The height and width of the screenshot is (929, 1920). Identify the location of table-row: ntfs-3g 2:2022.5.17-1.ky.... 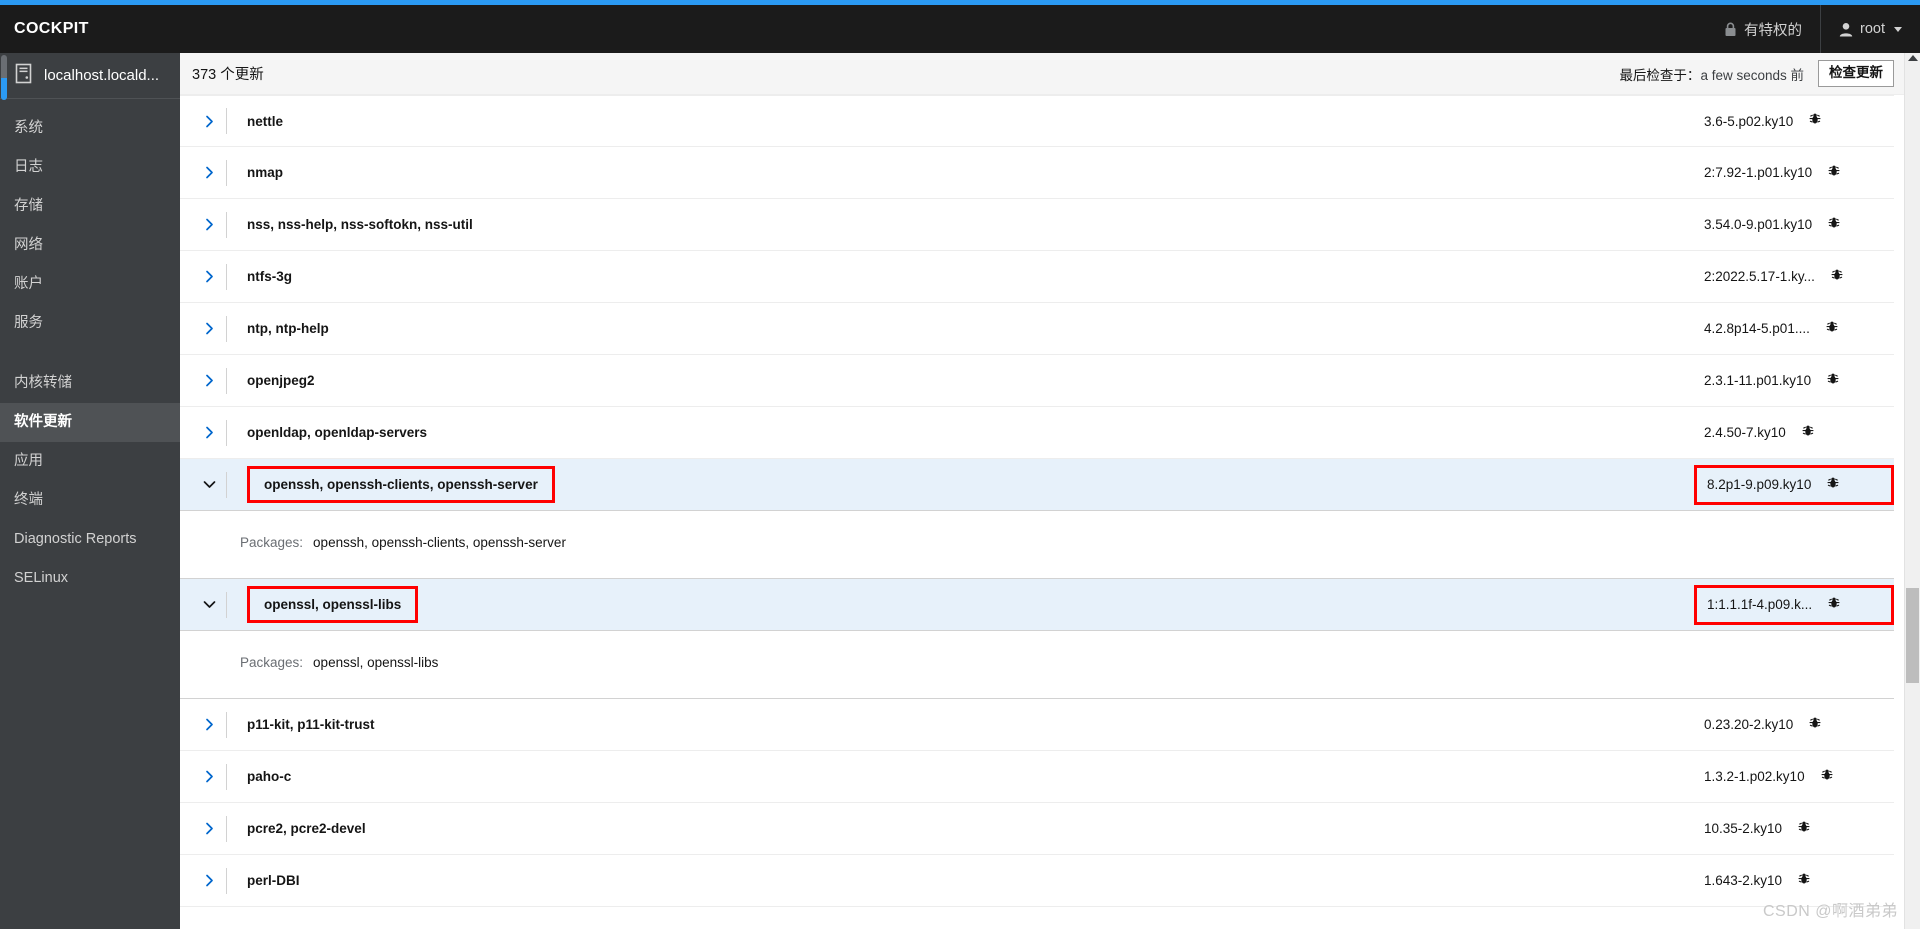
(1037, 277).